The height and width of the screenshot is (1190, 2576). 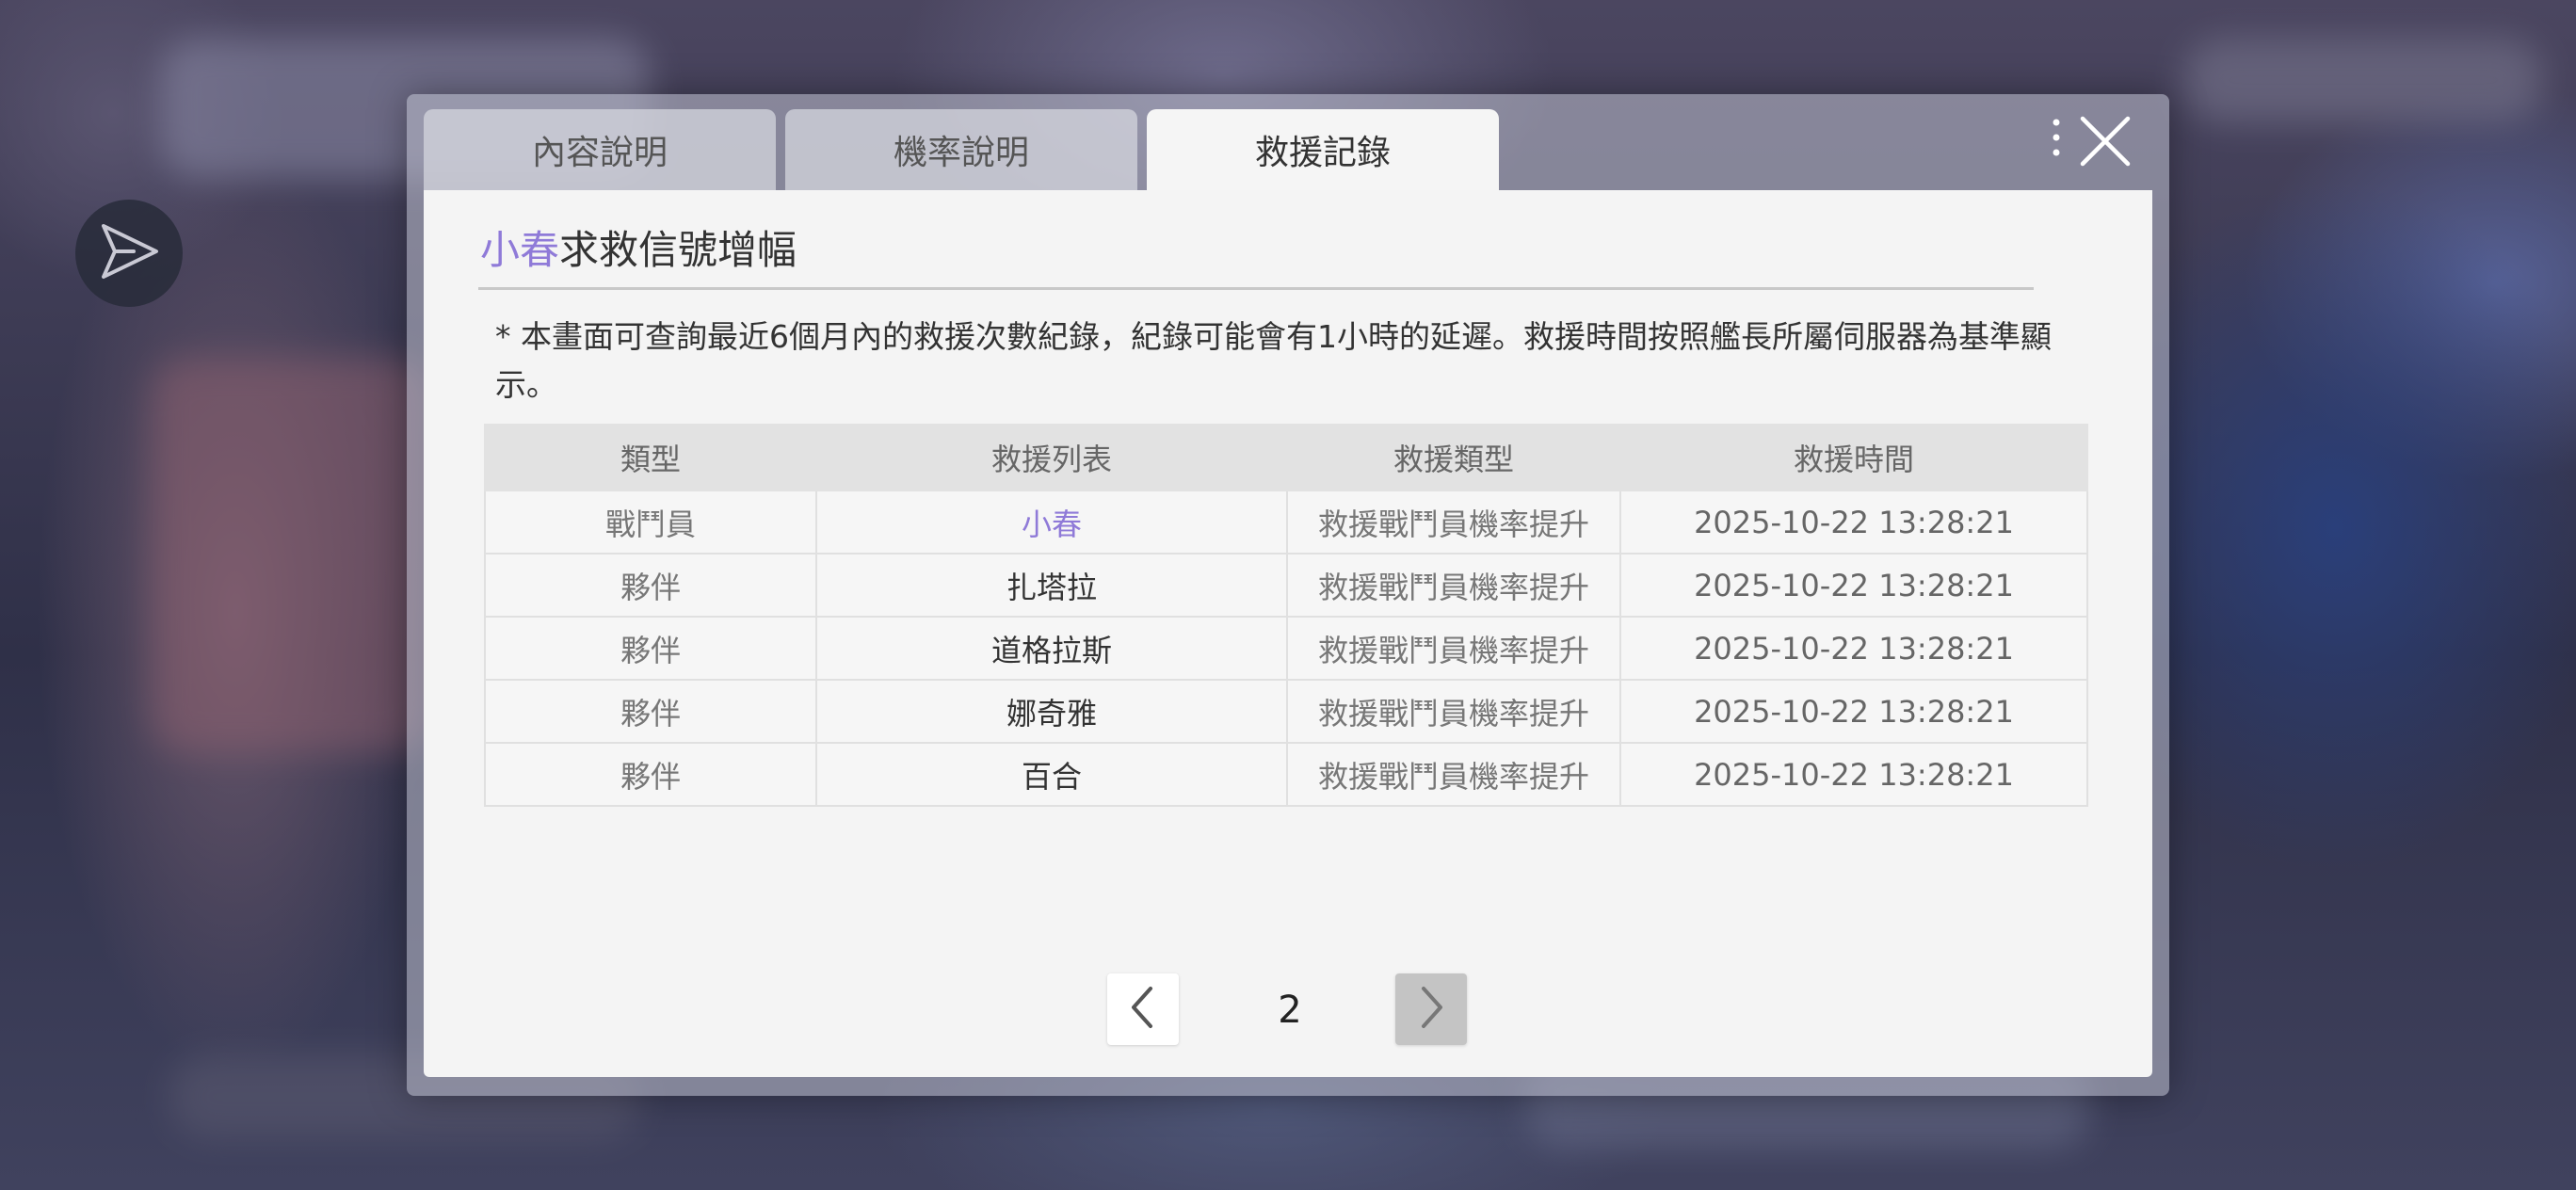 What do you see at coordinates (1051, 458) in the screenshot?
I see `header-rescue-list: 救援列表` at bounding box center [1051, 458].